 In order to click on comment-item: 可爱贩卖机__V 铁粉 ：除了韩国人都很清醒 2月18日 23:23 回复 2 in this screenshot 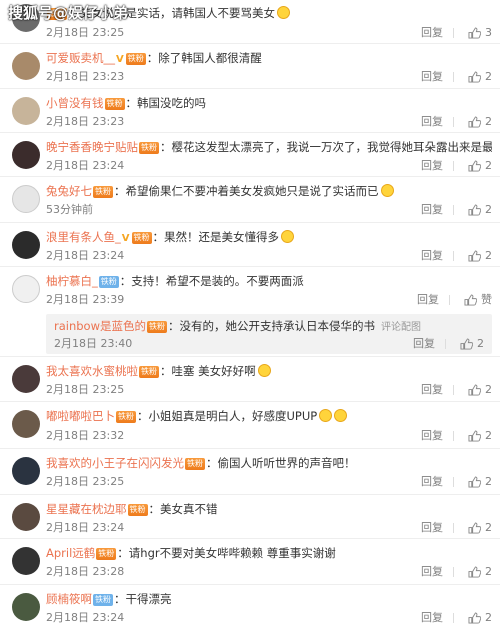, I will do `click(250, 66)`.